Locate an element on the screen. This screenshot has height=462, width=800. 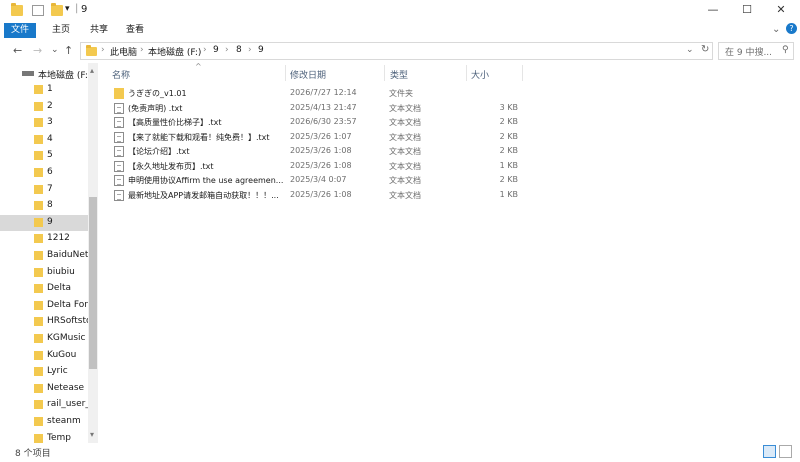
new-folder-icon is located at coordinates (57, 10).